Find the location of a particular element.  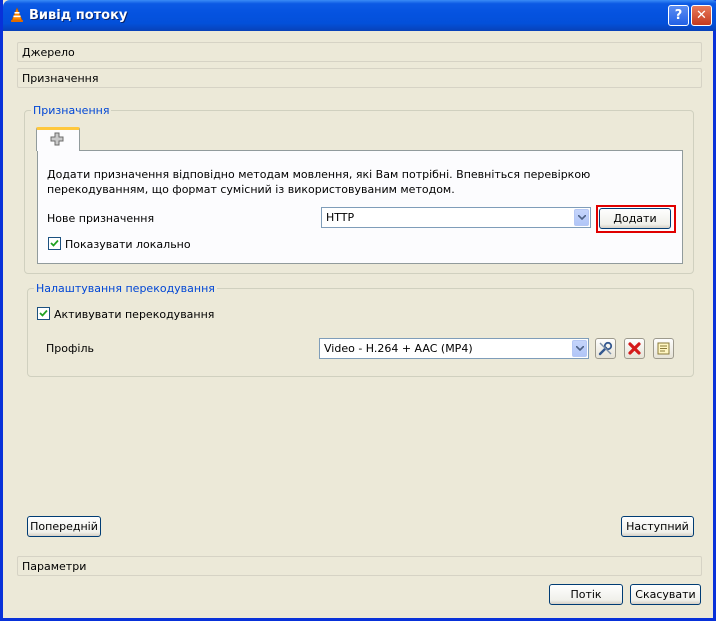

show-locally-checkbox is located at coordinates (54, 243).